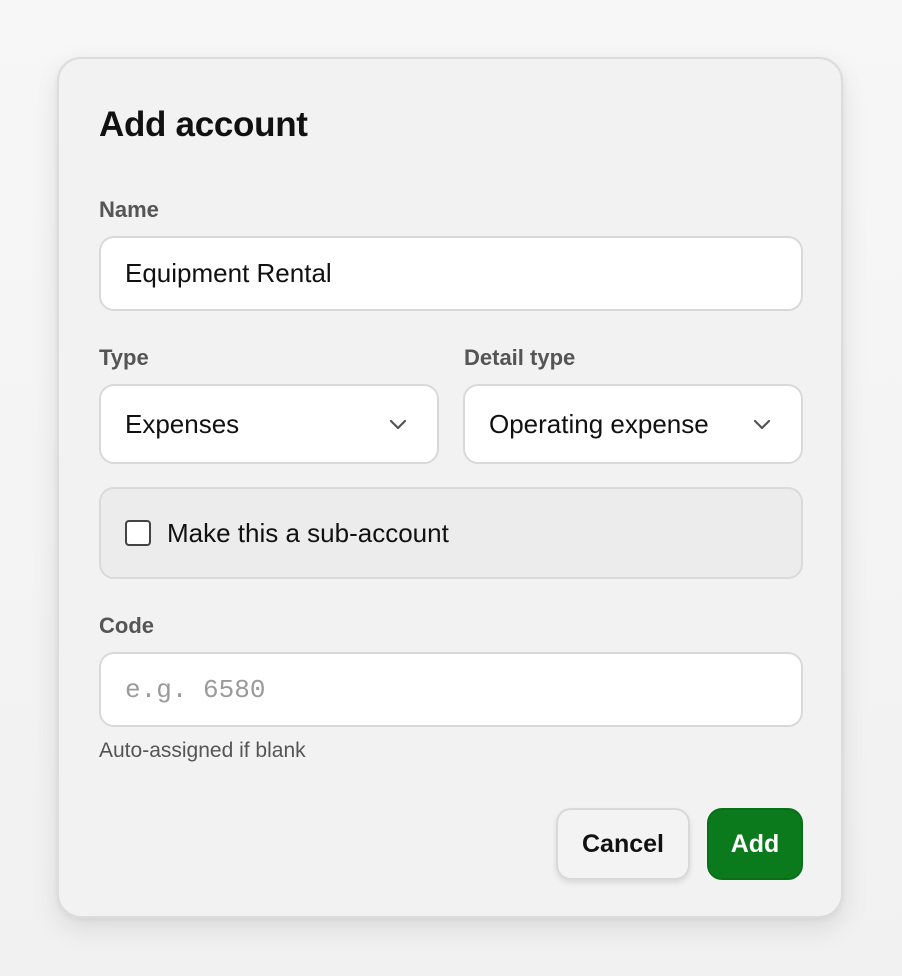 Image resolution: width=902 pixels, height=976 pixels. Describe the element at coordinates (520, 357) in the screenshot. I see `detail-type-label: Detail type` at that location.